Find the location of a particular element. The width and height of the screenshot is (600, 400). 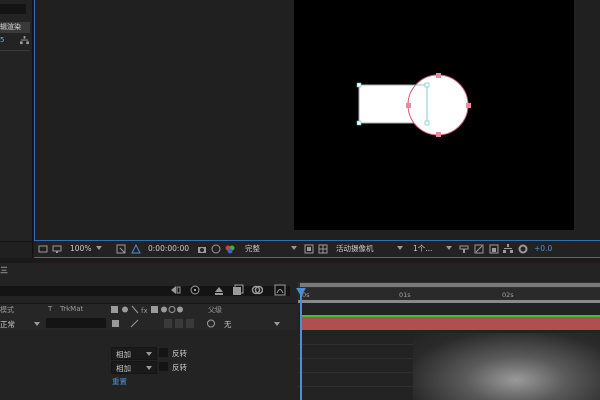

frame-blend-icon is located at coordinates (238, 290).